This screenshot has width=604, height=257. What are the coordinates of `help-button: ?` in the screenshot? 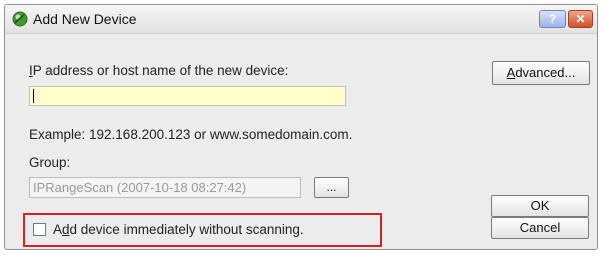 It's located at (552, 19).